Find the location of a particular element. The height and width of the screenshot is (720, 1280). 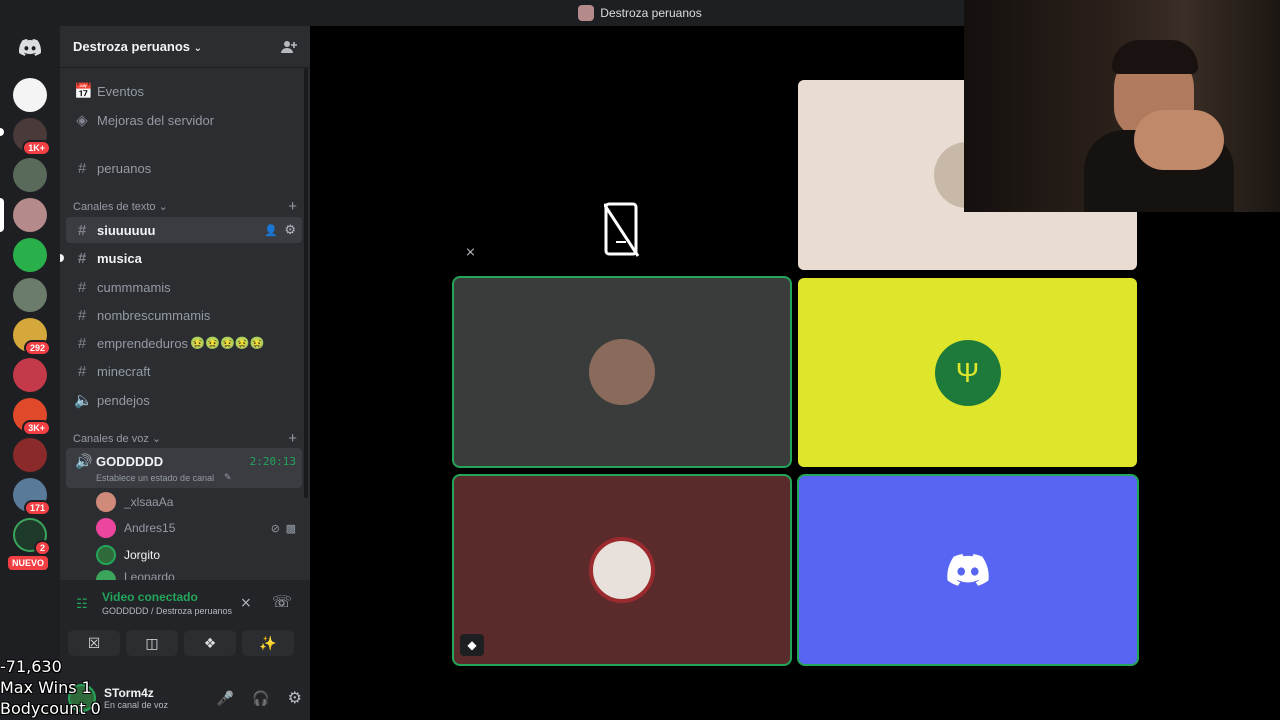

channel-siuuuuuu: # siuuuuuu 👤 ⚙ is located at coordinates (184, 230).